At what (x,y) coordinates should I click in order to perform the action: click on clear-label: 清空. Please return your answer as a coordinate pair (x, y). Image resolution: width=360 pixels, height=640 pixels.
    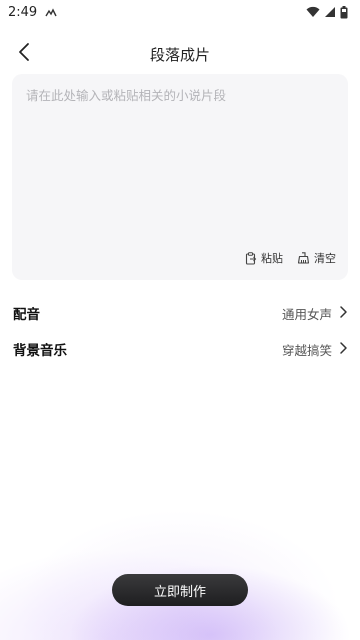
    Looking at the image, I should click on (325, 258).